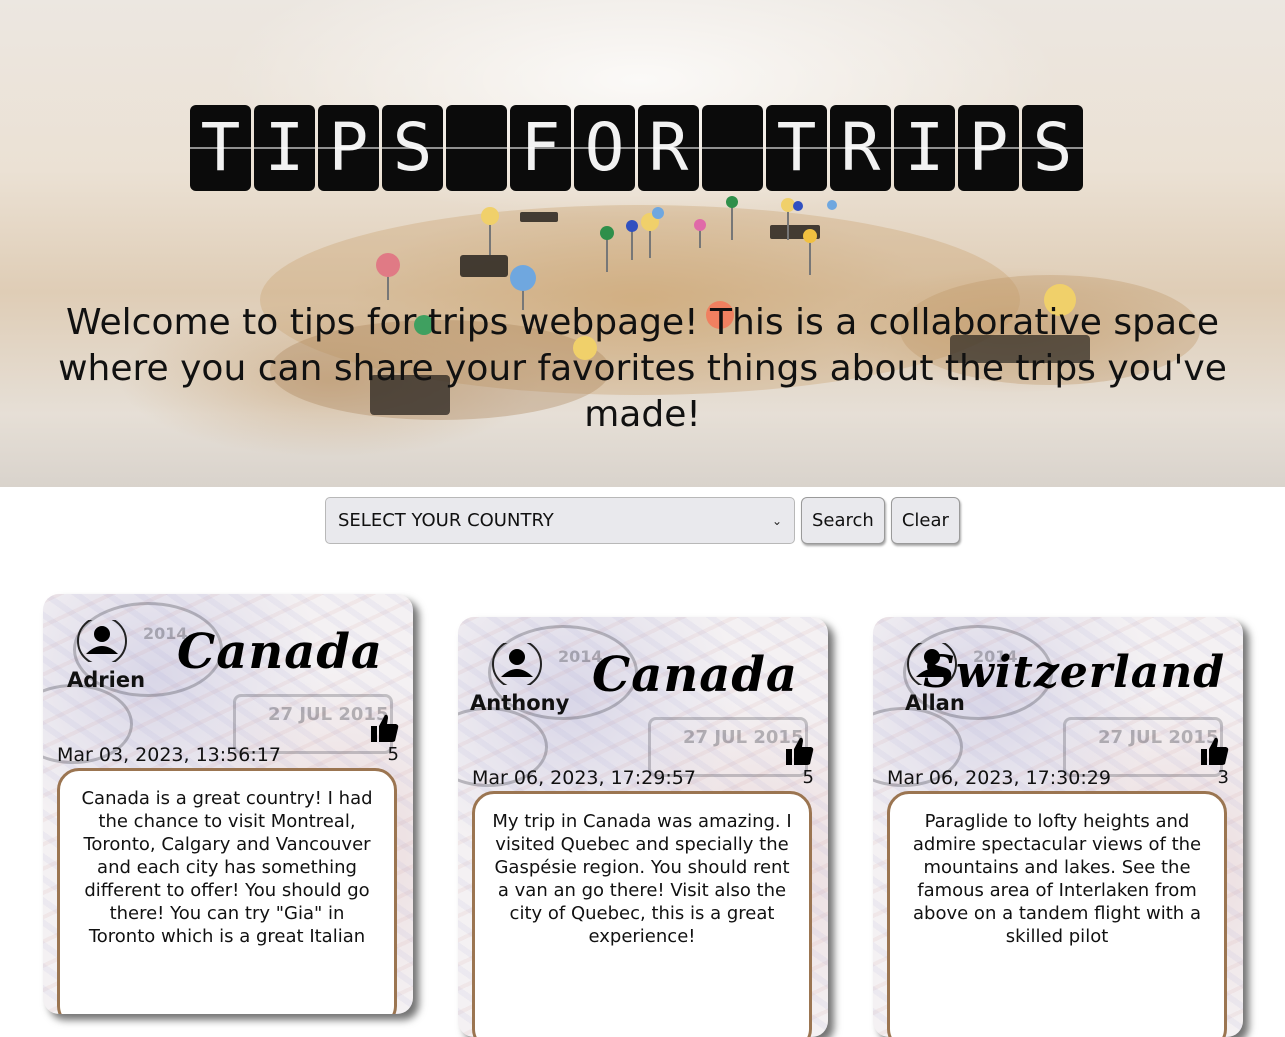  I want to click on country-search-bar: SELECT YOUR COUNTRY ⌄ Search Clear, so click(642, 520).